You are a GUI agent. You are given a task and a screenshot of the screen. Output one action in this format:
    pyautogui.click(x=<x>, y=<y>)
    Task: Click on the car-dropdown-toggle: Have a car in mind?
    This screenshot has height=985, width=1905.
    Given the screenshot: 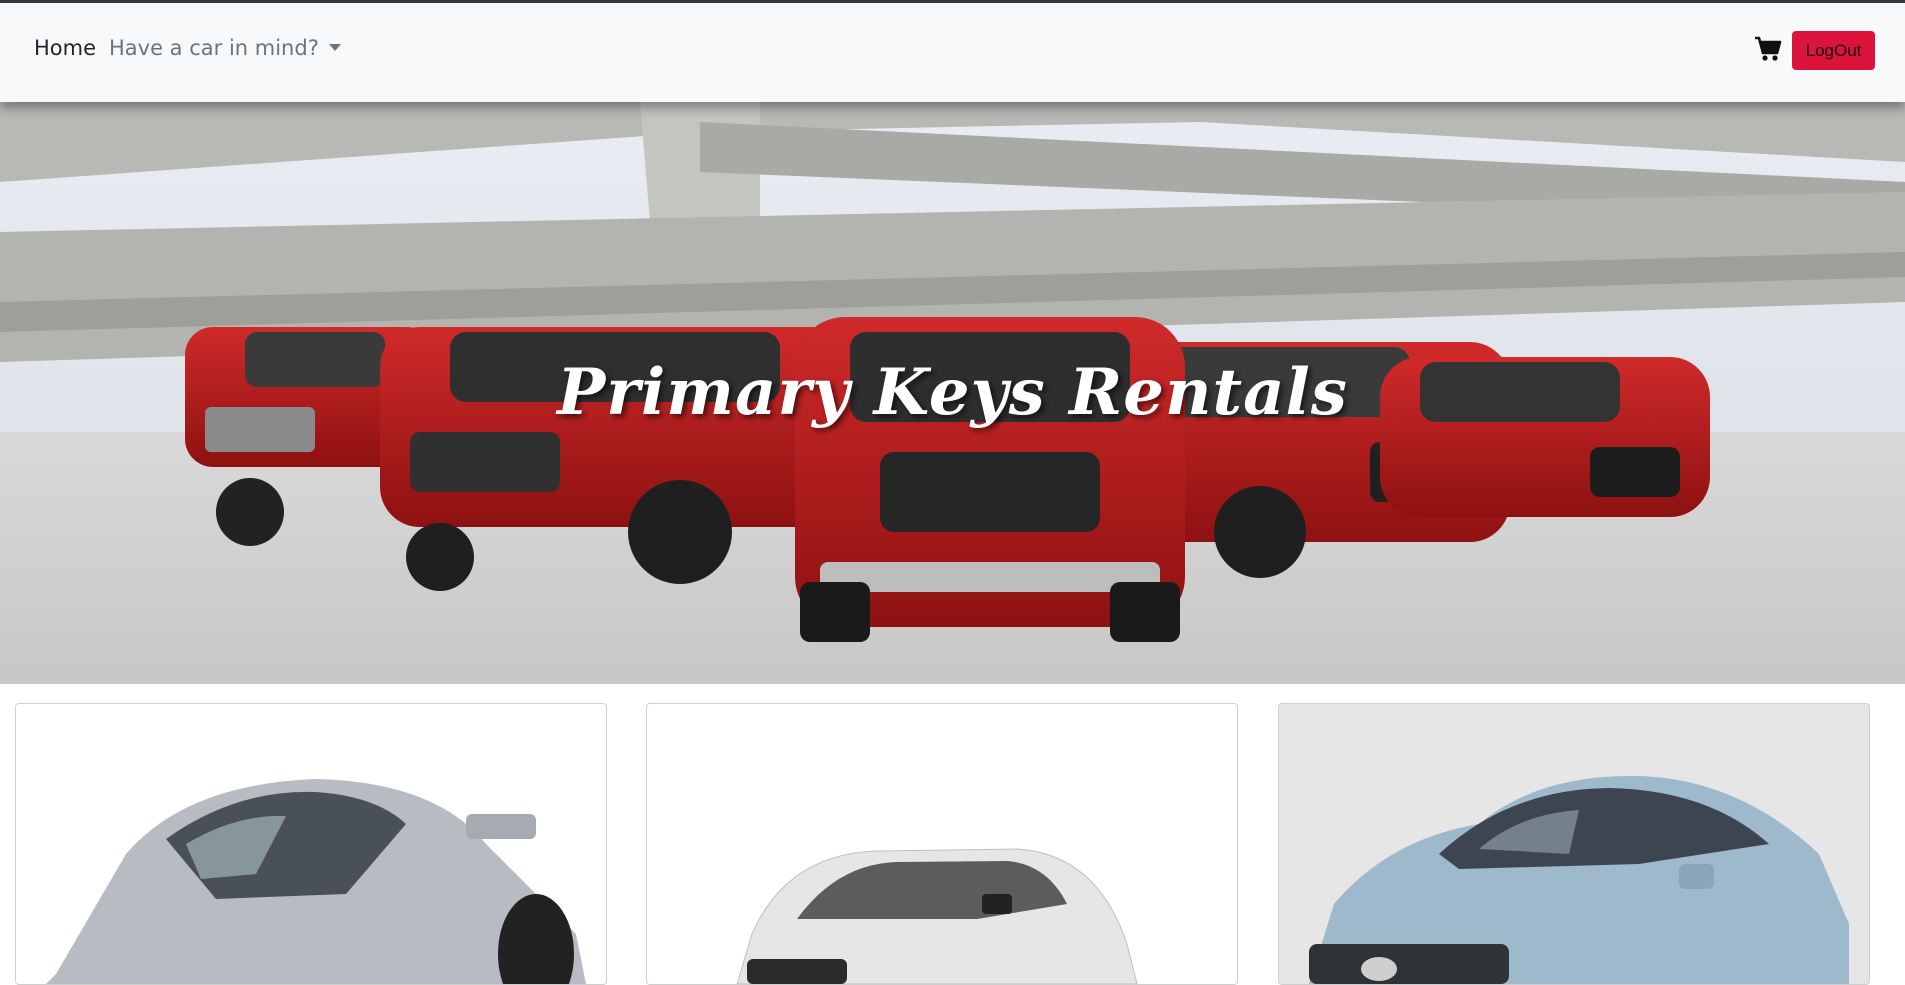 What is the action you would take?
    pyautogui.click(x=225, y=48)
    